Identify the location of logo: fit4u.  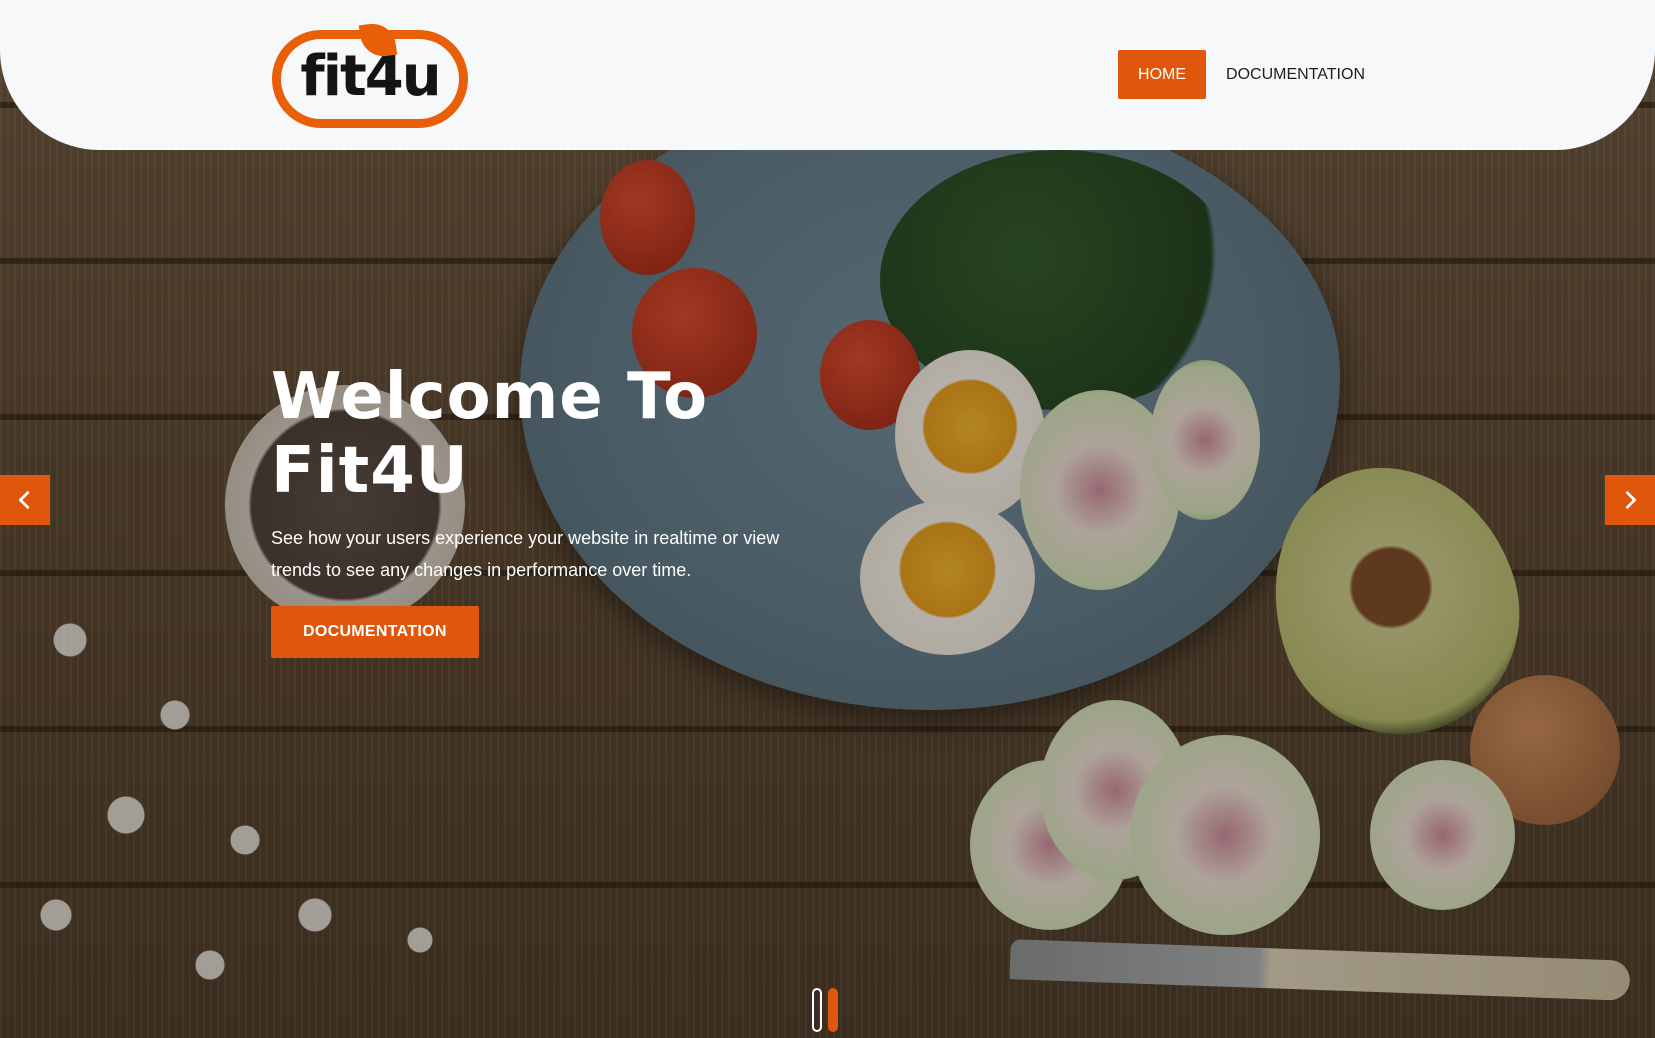
(370, 74).